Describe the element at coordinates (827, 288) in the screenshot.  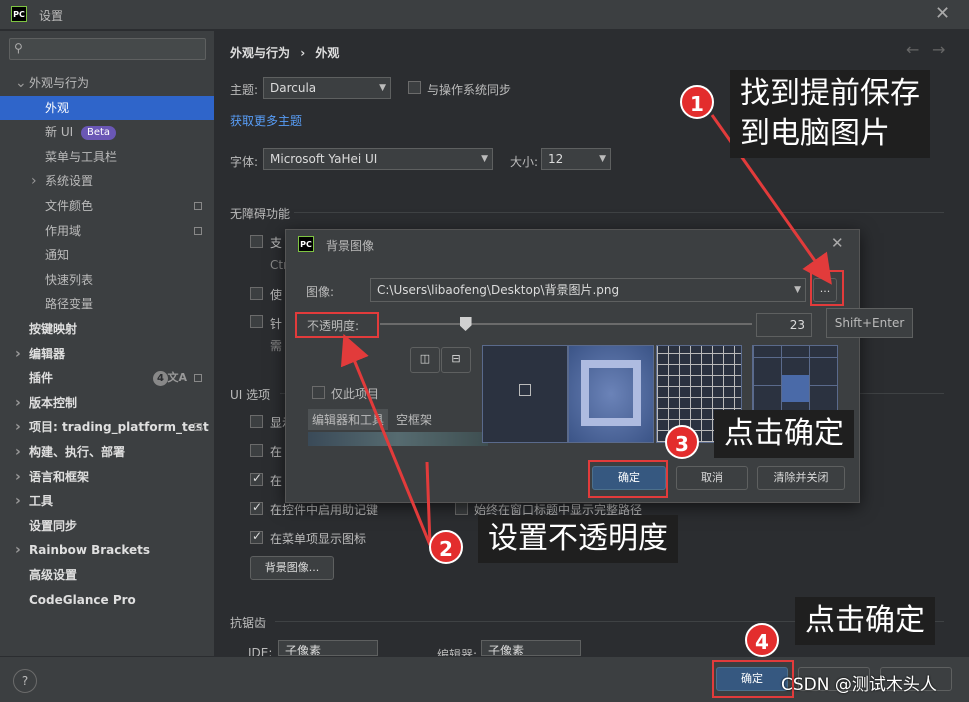
I see `highlight-browse-button` at that location.